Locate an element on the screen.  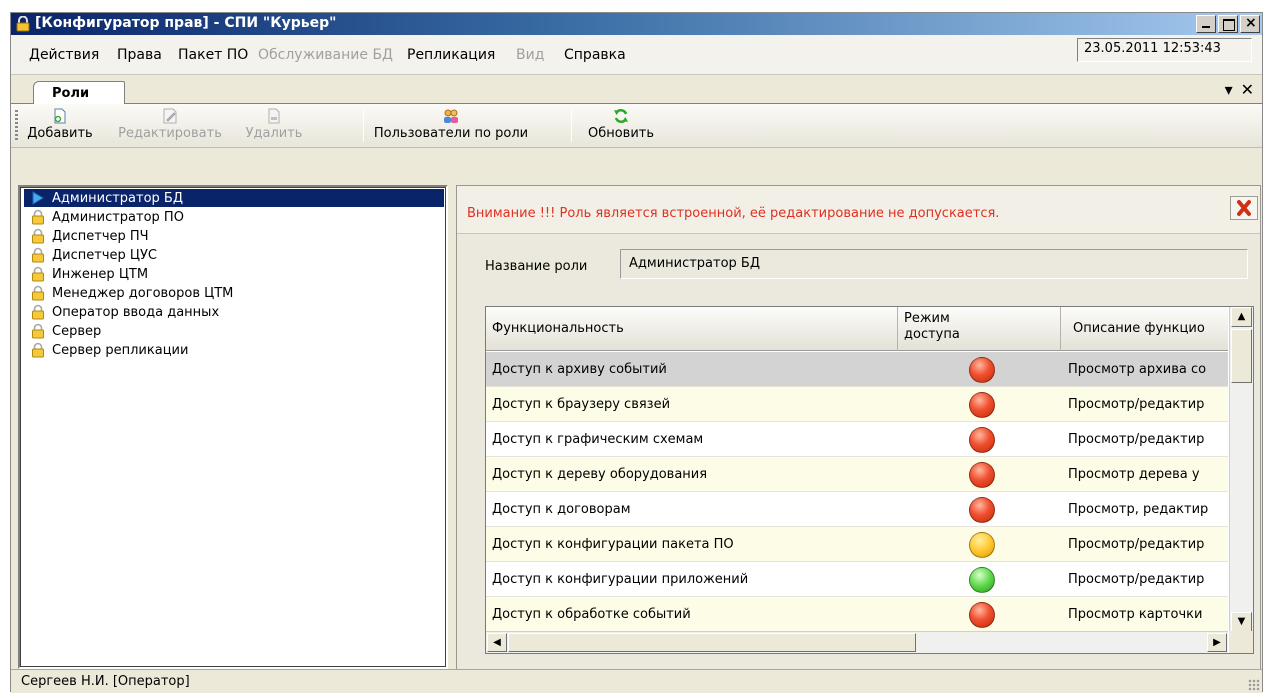
refresh-button: Обновить is located at coordinates (621, 126).